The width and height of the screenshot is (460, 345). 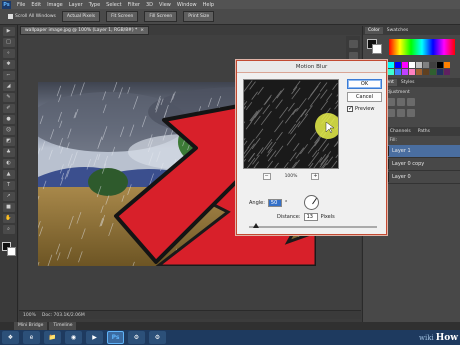 I want to click on distance-input: 13, so click(x=310, y=217).